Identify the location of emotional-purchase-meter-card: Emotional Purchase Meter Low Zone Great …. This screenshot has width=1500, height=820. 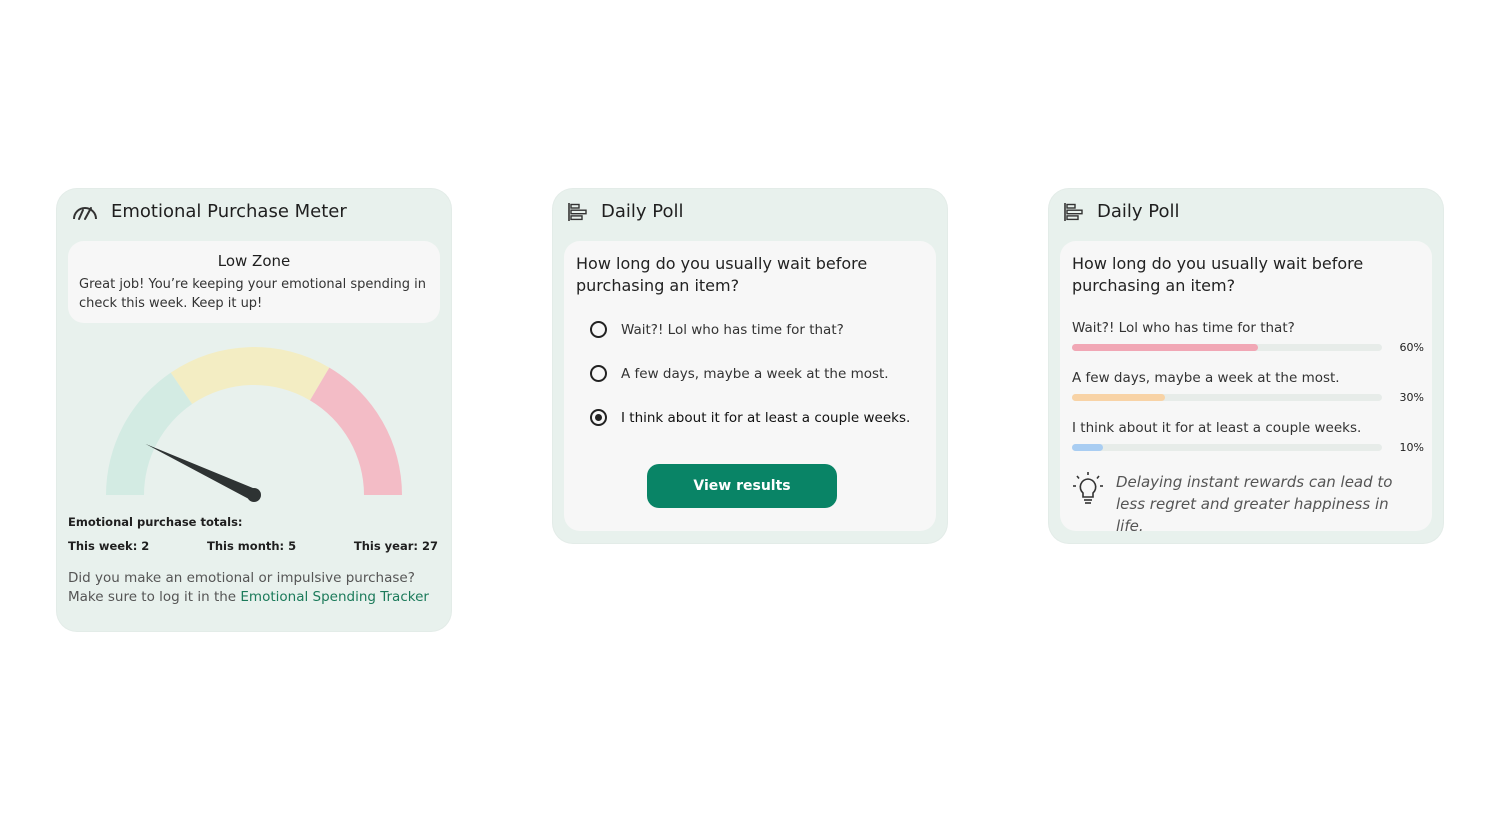
(254, 410).